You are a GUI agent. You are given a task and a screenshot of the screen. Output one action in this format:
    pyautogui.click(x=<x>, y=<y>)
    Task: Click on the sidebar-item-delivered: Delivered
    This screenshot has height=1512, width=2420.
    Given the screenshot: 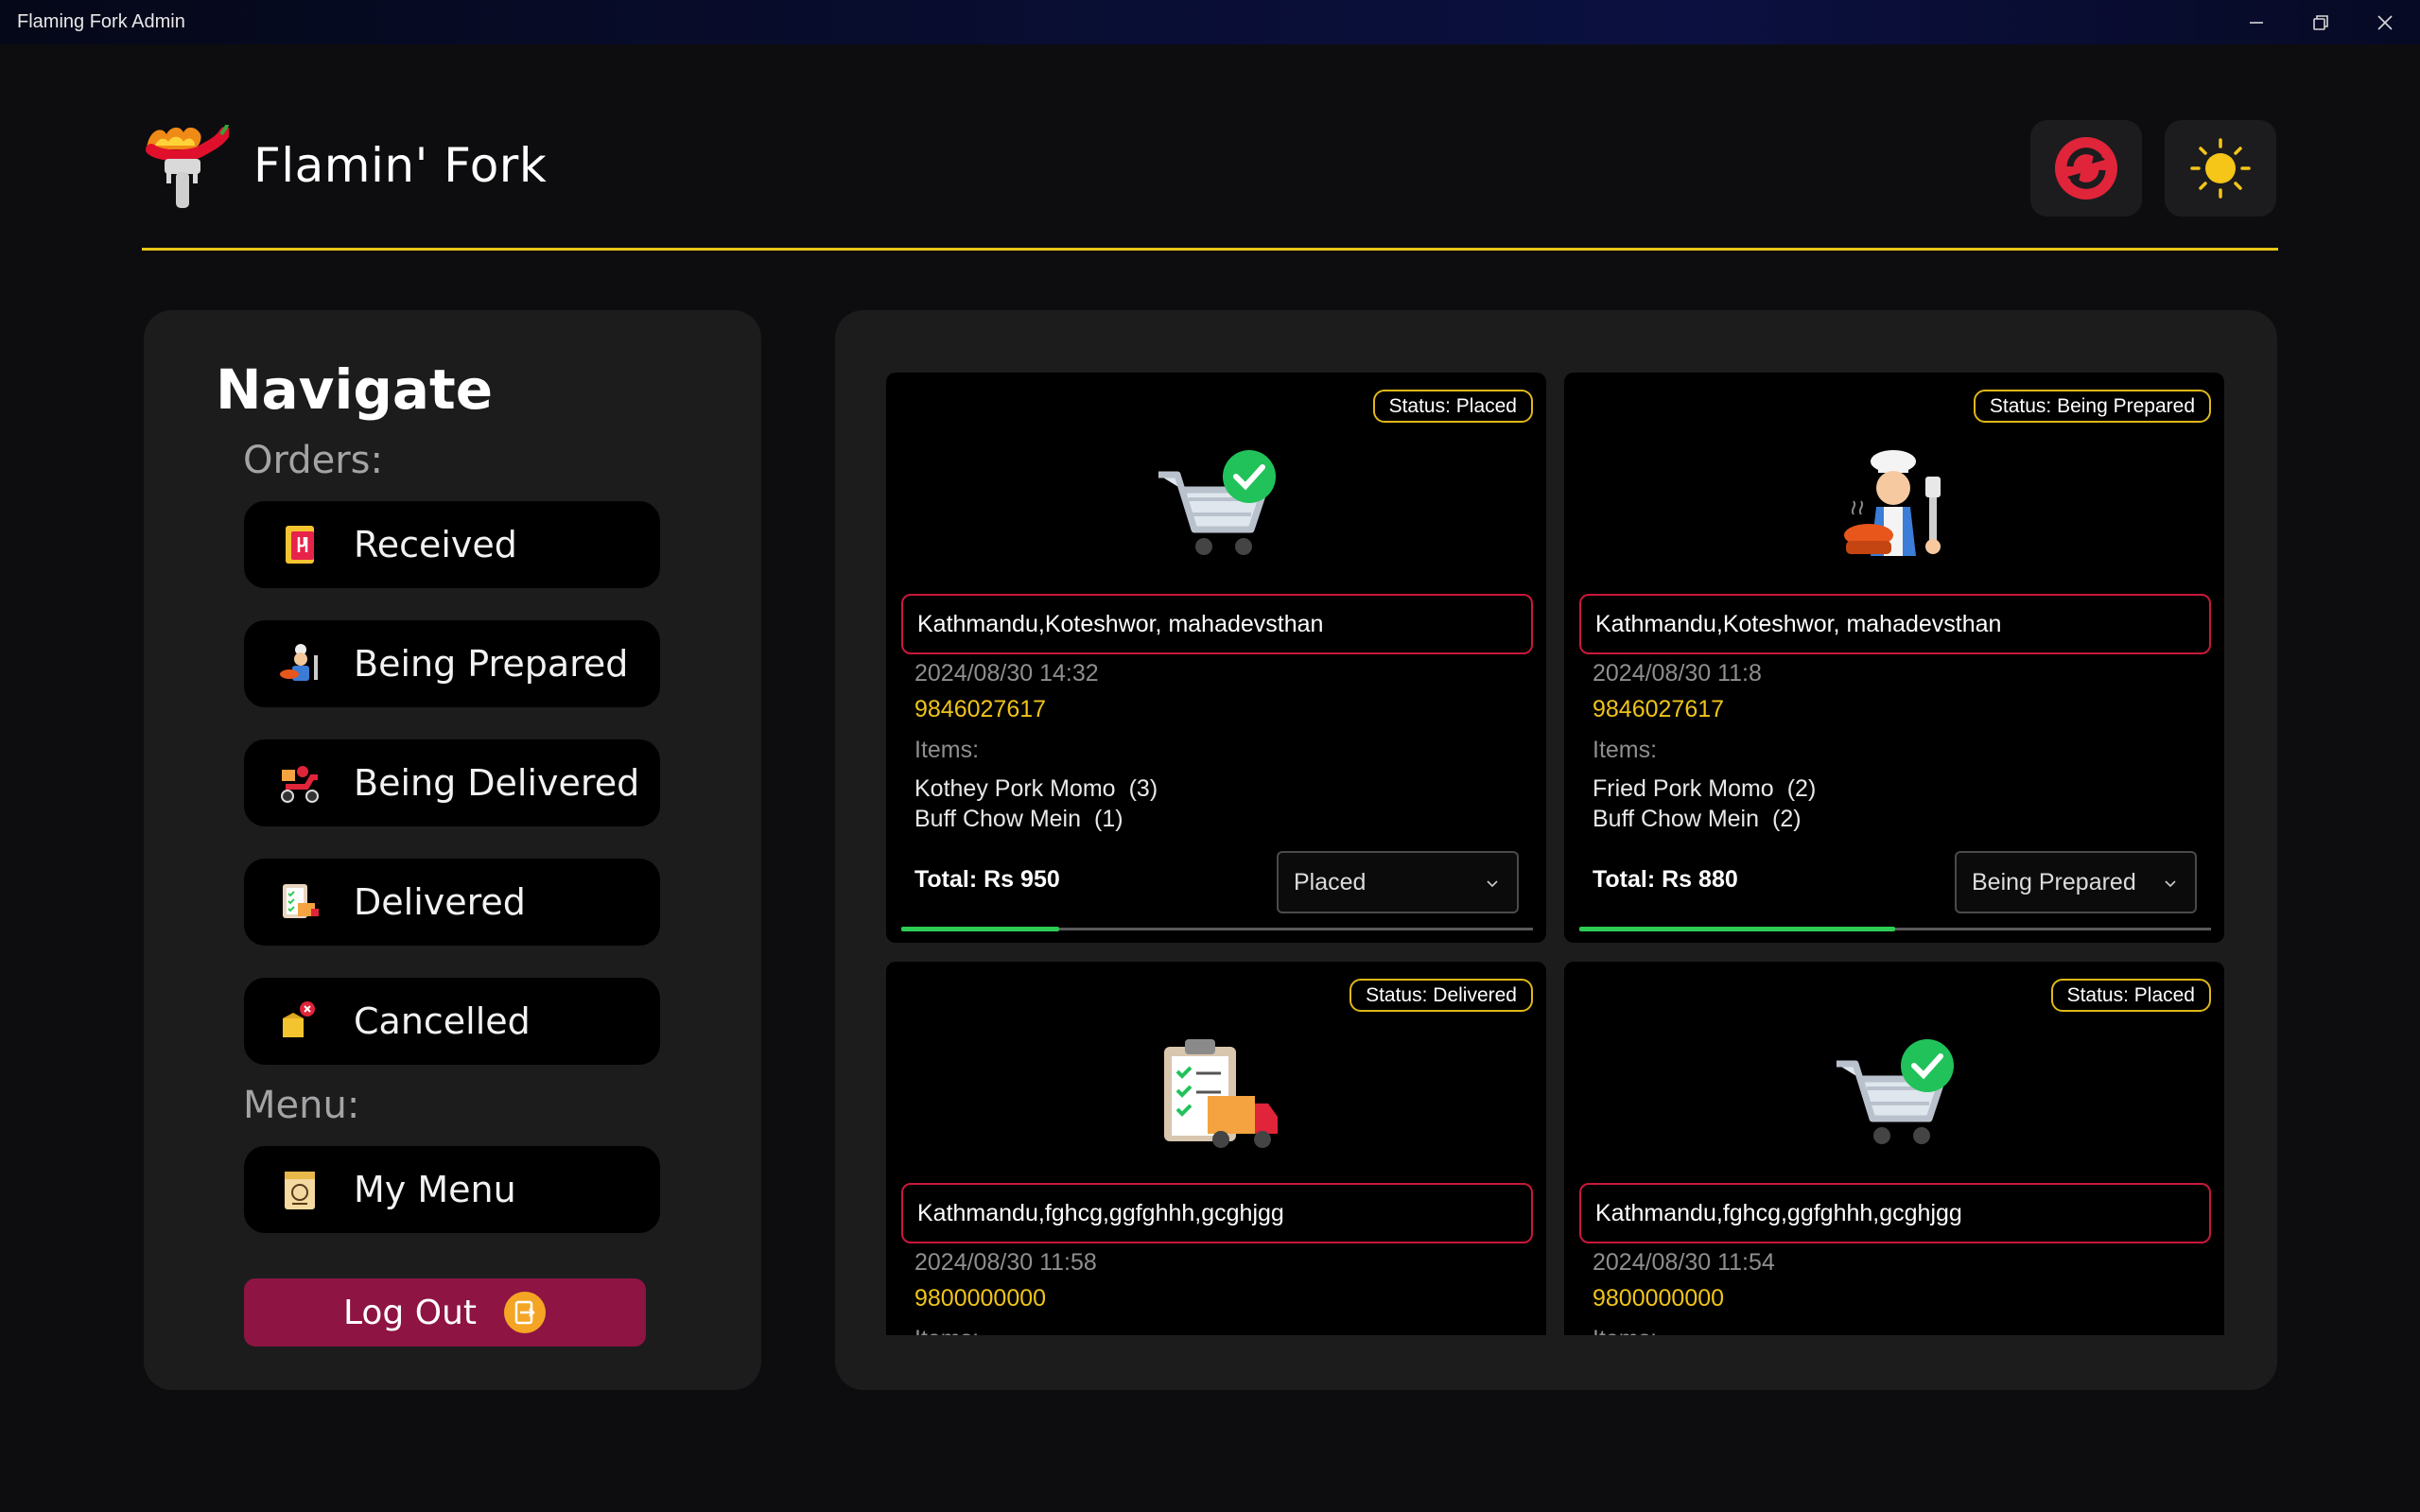 What is the action you would take?
    pyautogui.click(x=452, y=902)
    